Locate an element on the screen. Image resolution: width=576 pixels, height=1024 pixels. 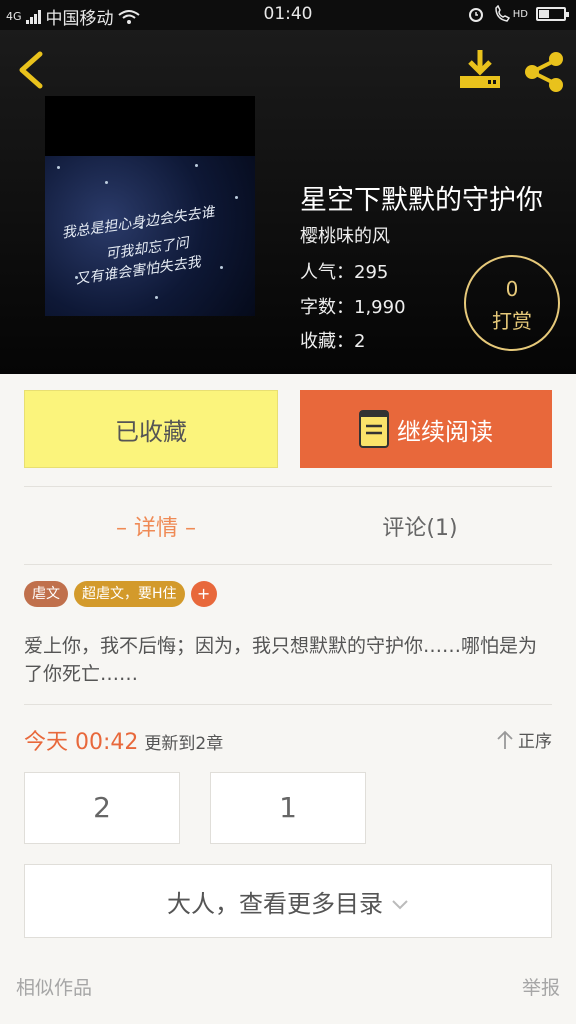
more-toc-label: 大人，查看更多目录 is located at coordinates (275, 903).